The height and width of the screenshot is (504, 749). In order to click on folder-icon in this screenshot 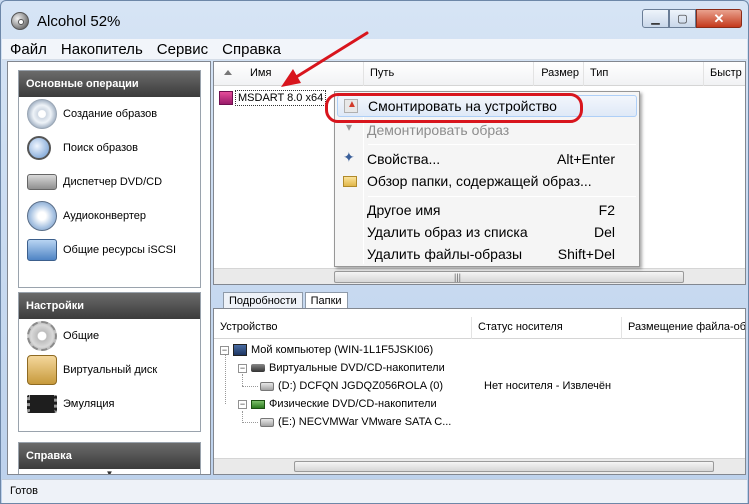, I will do `click(350, 181)`.